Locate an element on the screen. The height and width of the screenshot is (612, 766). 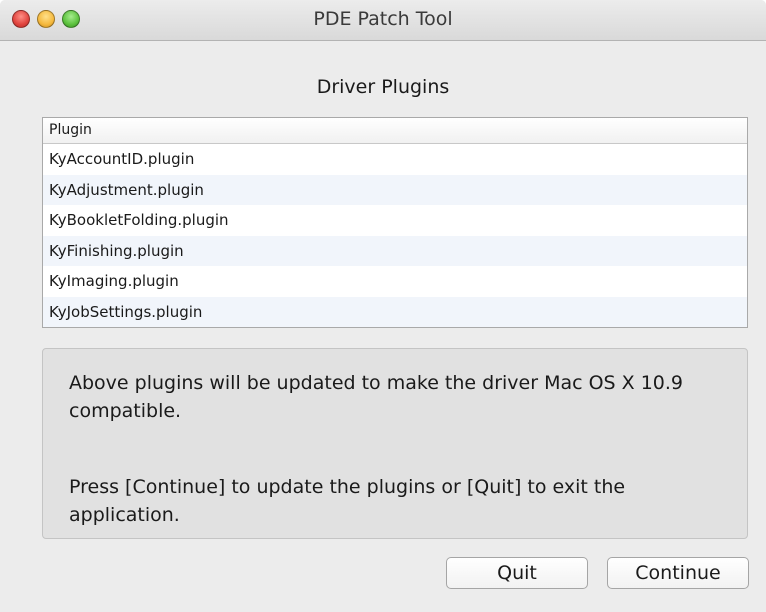
table-row: KyImaging.plugin is located at coordinates (395, 281).